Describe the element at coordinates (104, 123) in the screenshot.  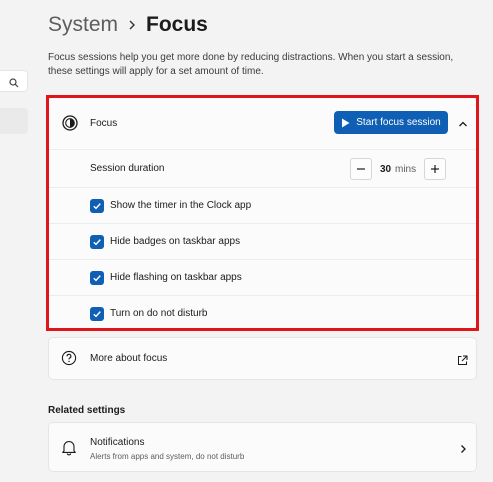
I see `focus-title: Focus` at that location.